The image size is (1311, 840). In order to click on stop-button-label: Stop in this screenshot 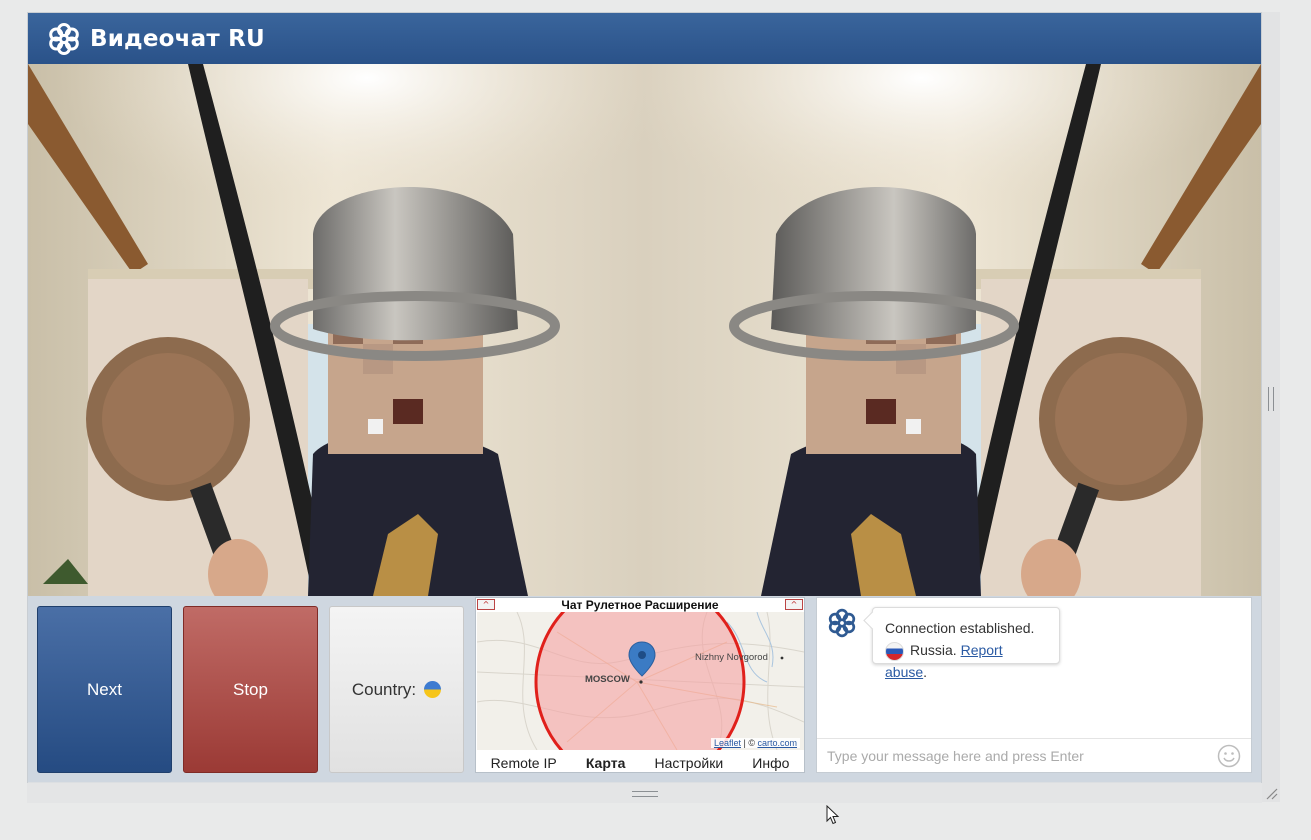, I will do `click(250, 689)`.